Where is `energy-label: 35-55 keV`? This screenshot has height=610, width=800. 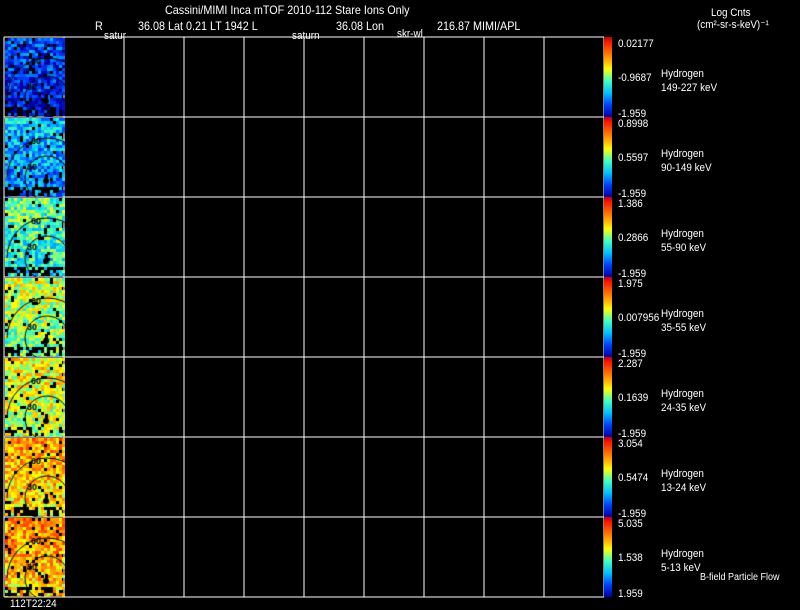 energy-label: 35-55 keV is located at coordinates (684, 328).